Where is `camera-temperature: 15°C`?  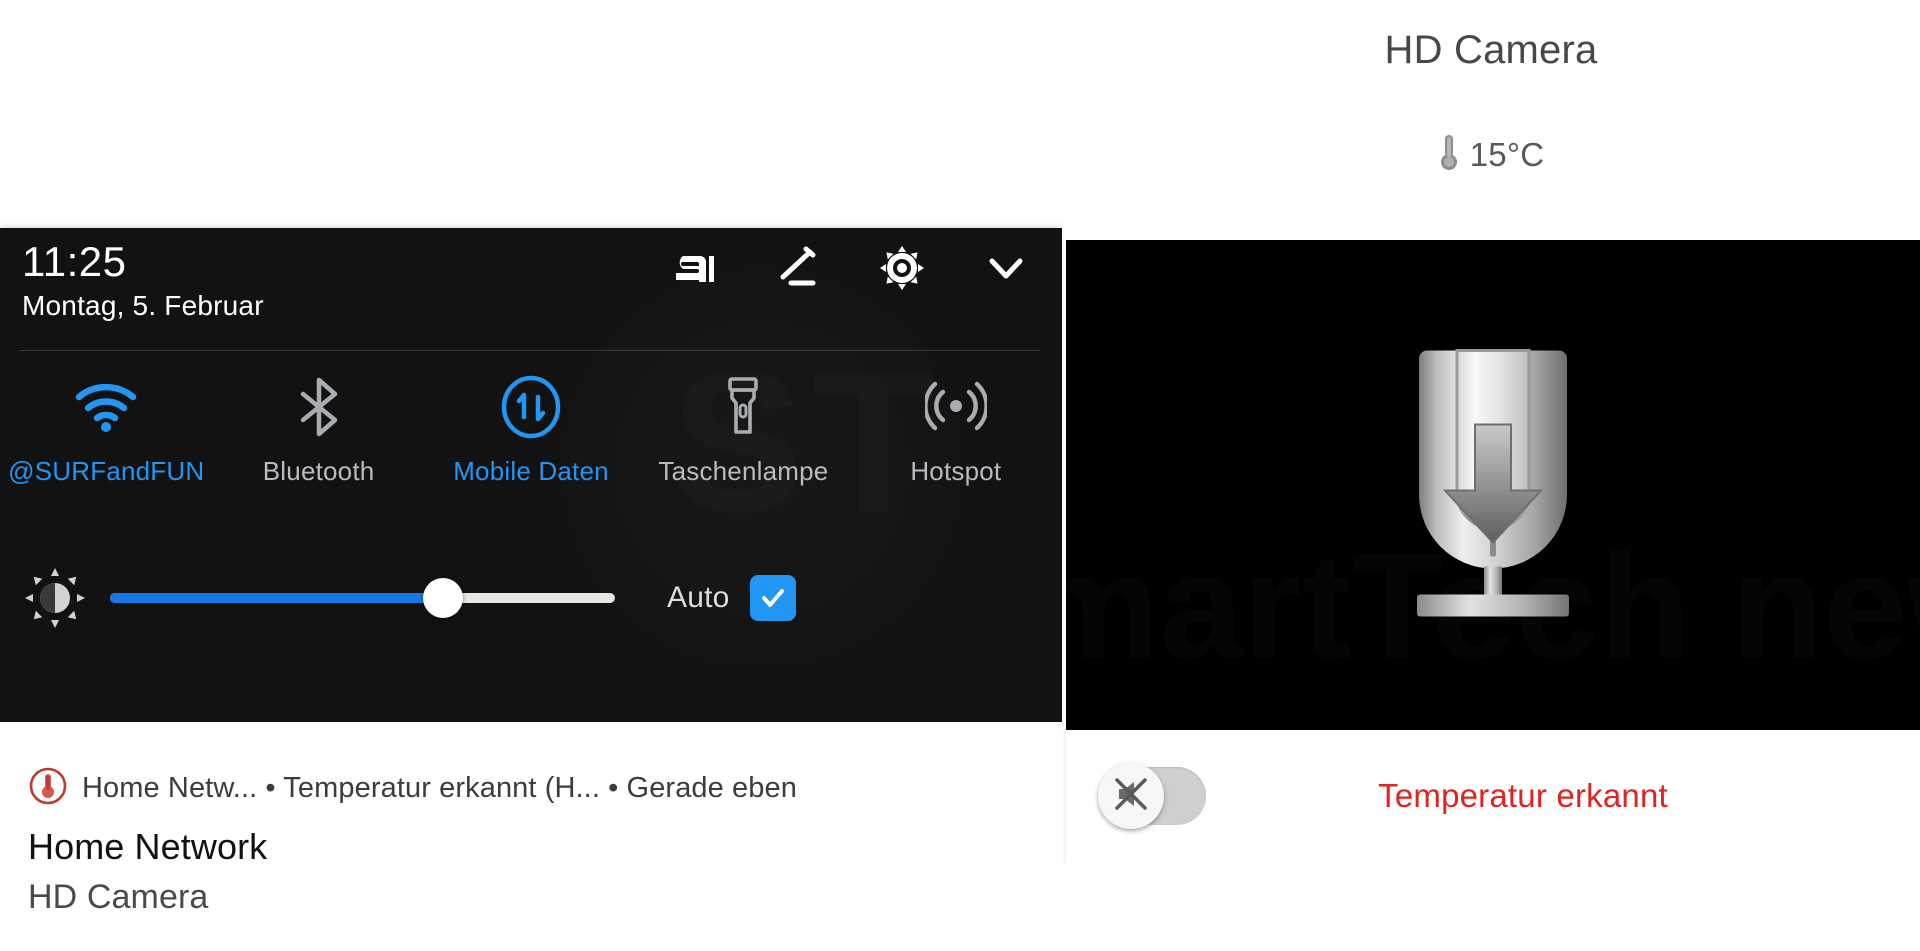 camera-temperature: 15°C is located at coordinates (1491, 154).